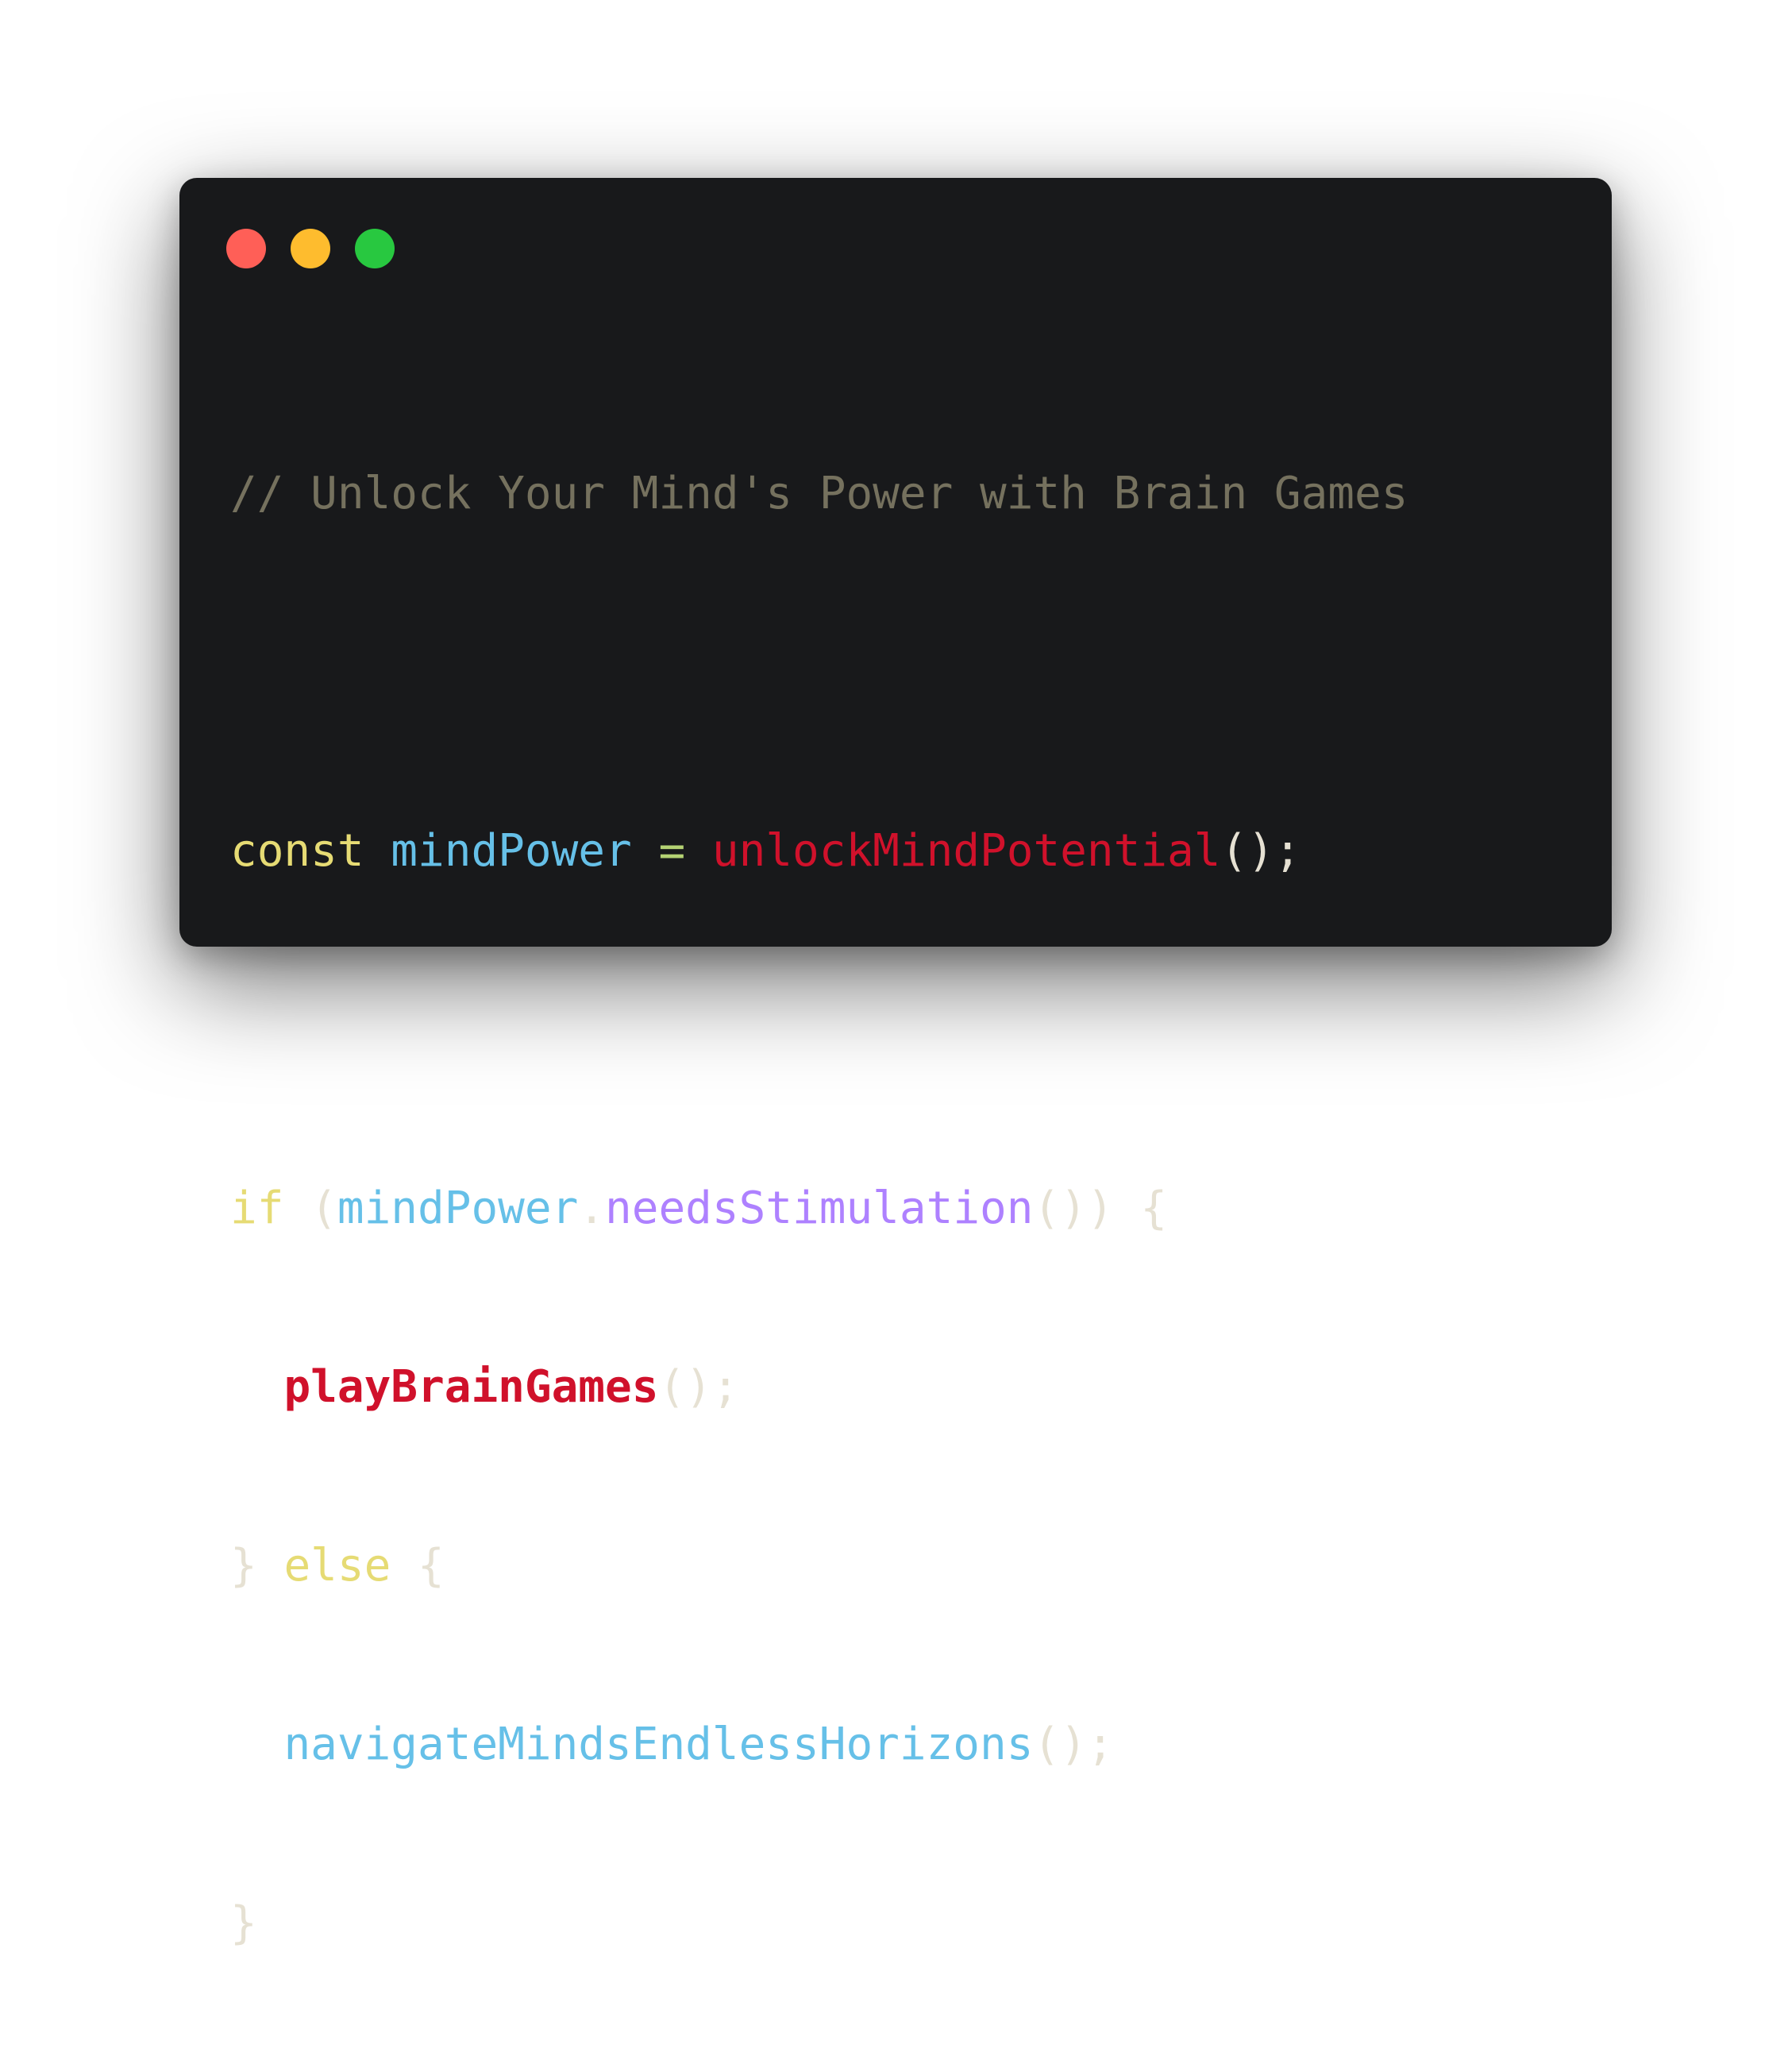 The width and height of the screenshot is (1788, 2072). Describe the element at coordinates (297, 851) in the screenshot. I see `keyword-const: const` at that location.